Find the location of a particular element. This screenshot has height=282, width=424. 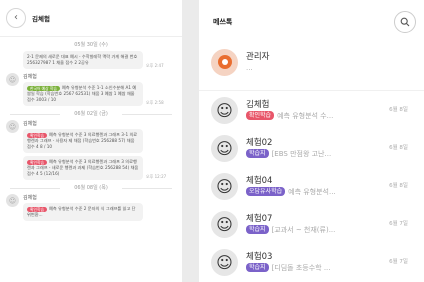

chat-list-item: ☺ 체험07 학습지 [교과서 ~ 천재(류)... 6월 7일 is located at coordinates (311, 224).